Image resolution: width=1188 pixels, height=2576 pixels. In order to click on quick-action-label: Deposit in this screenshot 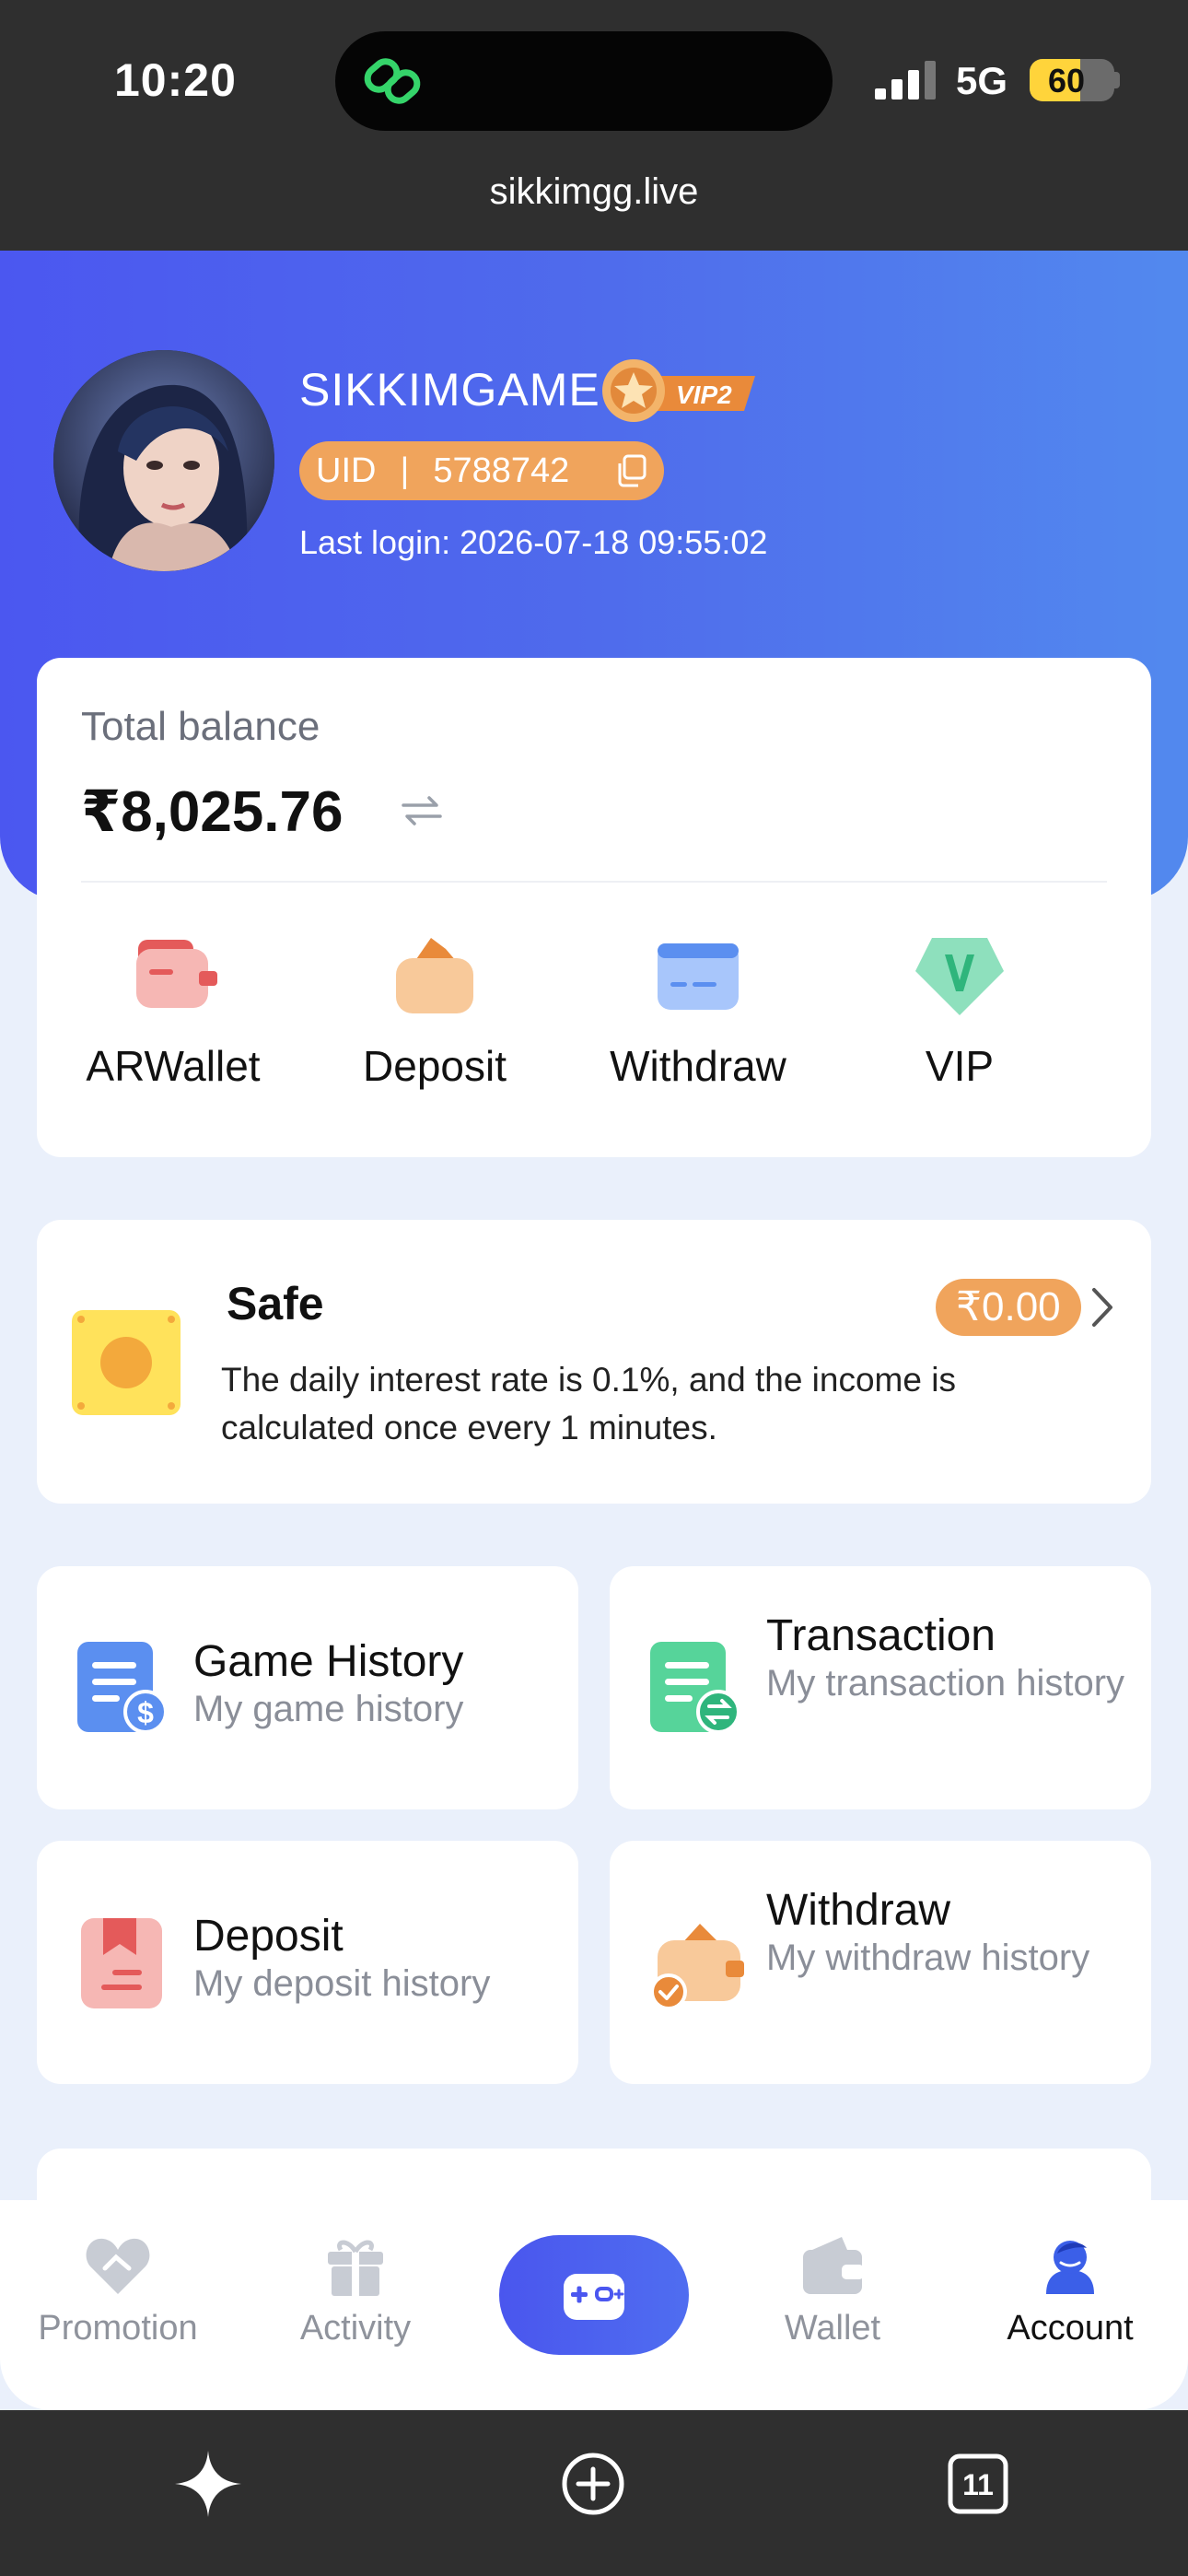, I will do `click(435, 1066)`.